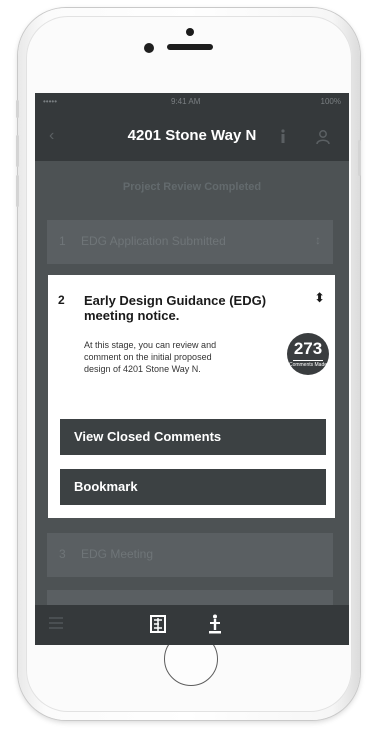 This screenshot has height=730, width=372. I want to click on stage-item-edg-meeting: 3 EDG Meeting, so click(190, 555).